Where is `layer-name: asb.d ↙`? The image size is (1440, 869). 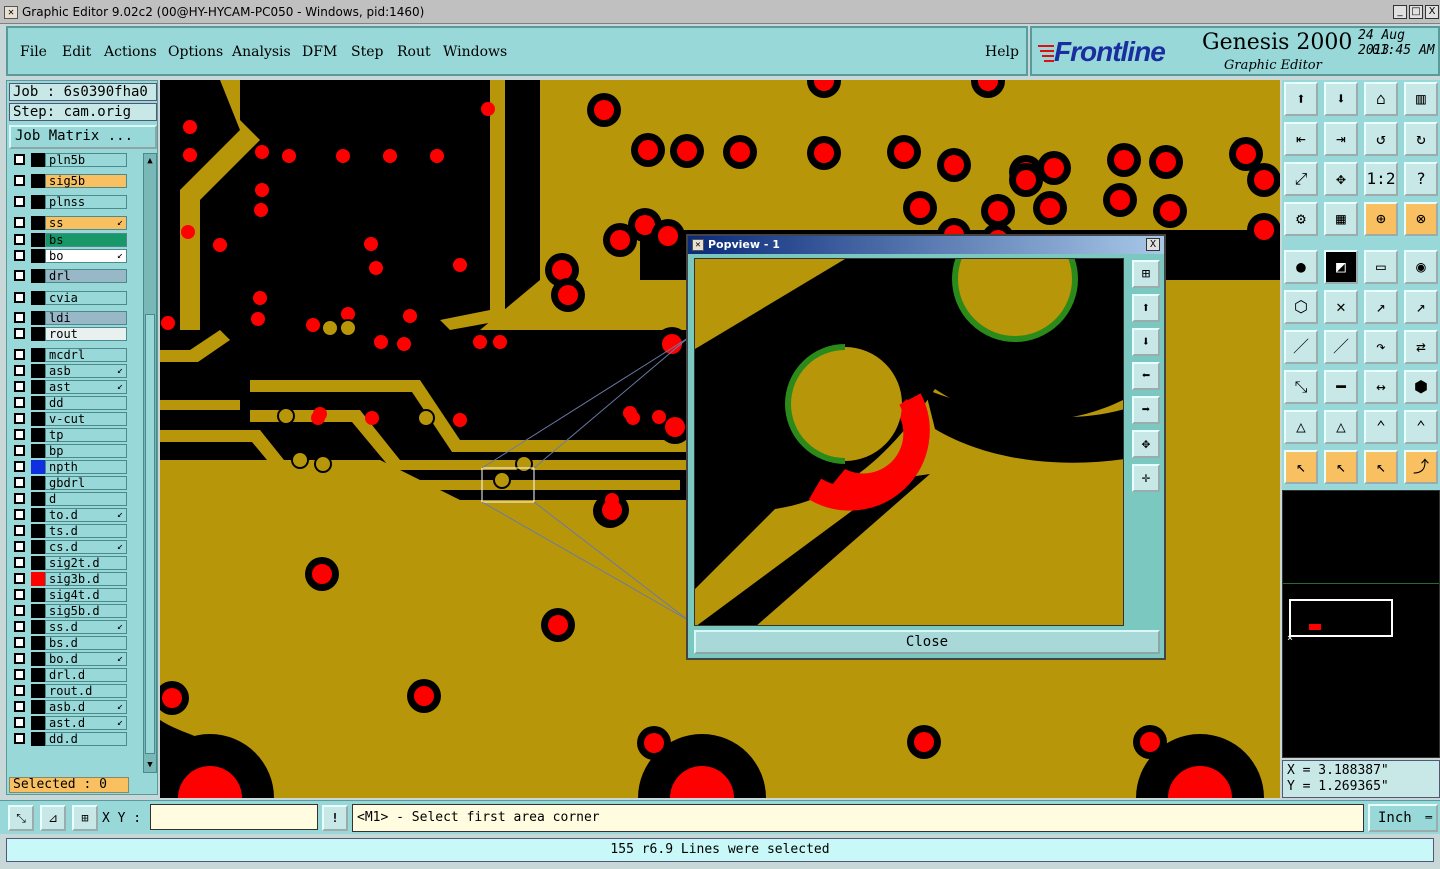
layer-name: asb.d ↙ is located at coordinates (86, 707).